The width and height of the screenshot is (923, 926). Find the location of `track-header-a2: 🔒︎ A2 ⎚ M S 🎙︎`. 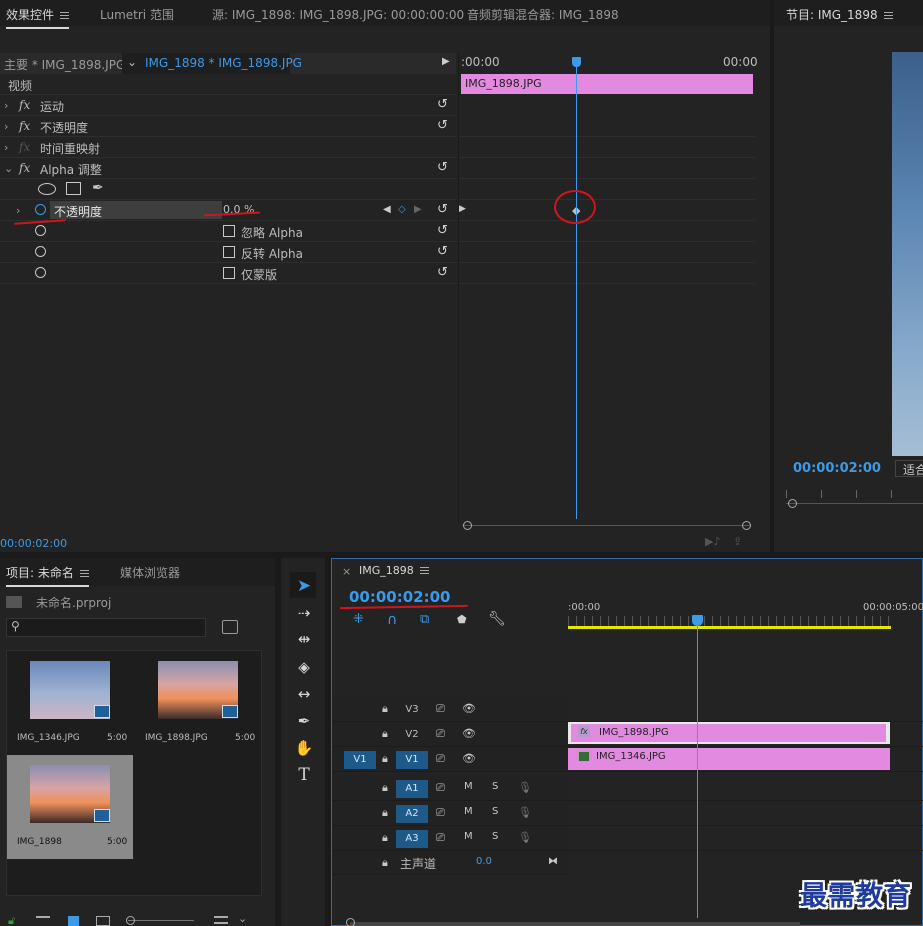

track-header-a2: 🔒︎ A2 ⎚ M S 🎙︎ is located at coordinates (450, 813).